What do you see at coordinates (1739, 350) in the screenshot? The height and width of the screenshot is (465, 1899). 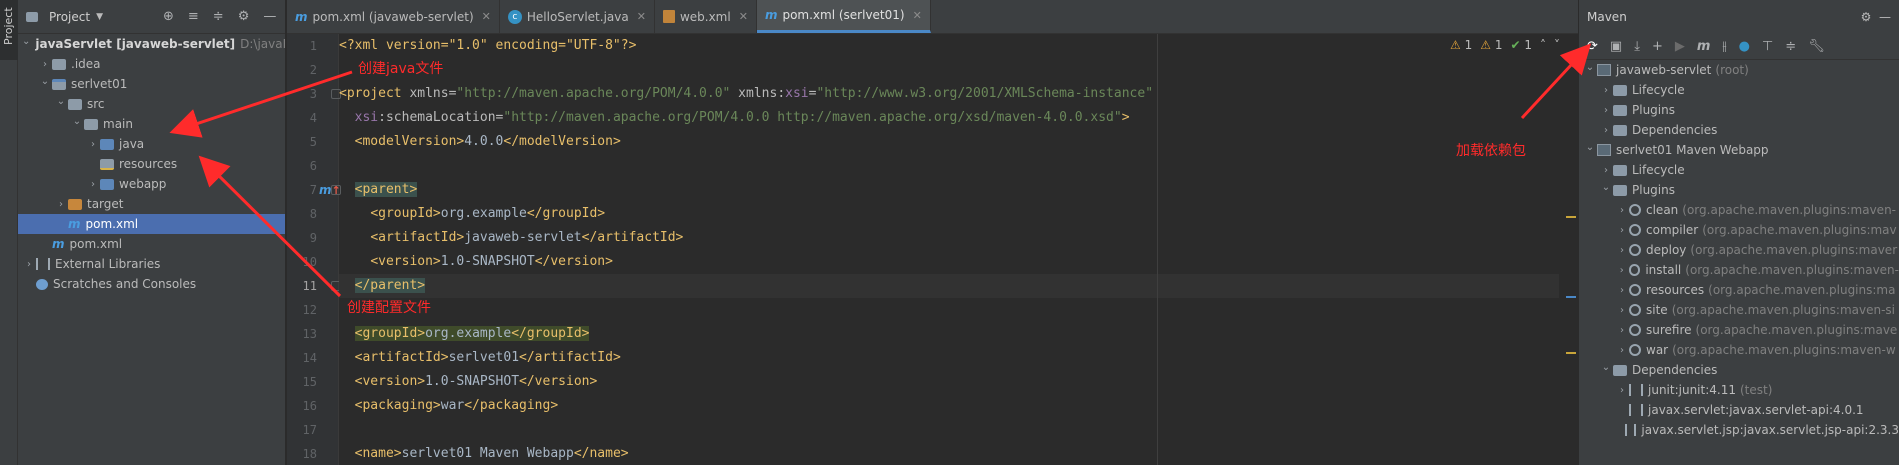 I see `maven-tree-item: › war (org.apache.maven.plugins:maven-w` at bounding box center [1739, 350].